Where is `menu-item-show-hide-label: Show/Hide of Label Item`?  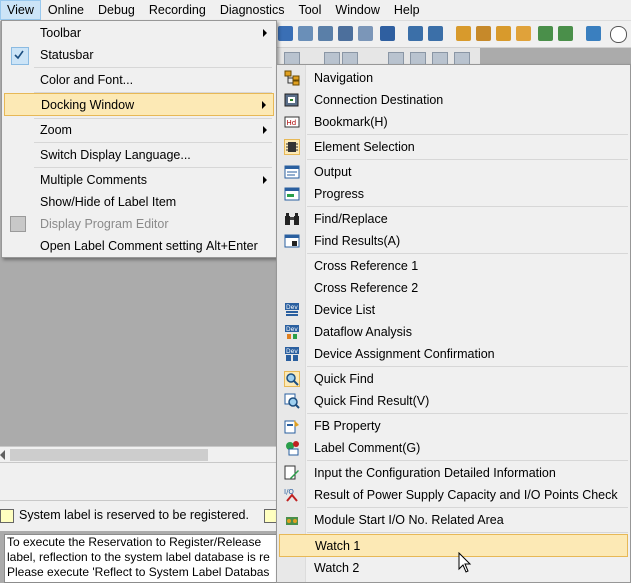
menu-item-show-hide-label: Show/Hide of Label Item is located at coordinates (139, 202).